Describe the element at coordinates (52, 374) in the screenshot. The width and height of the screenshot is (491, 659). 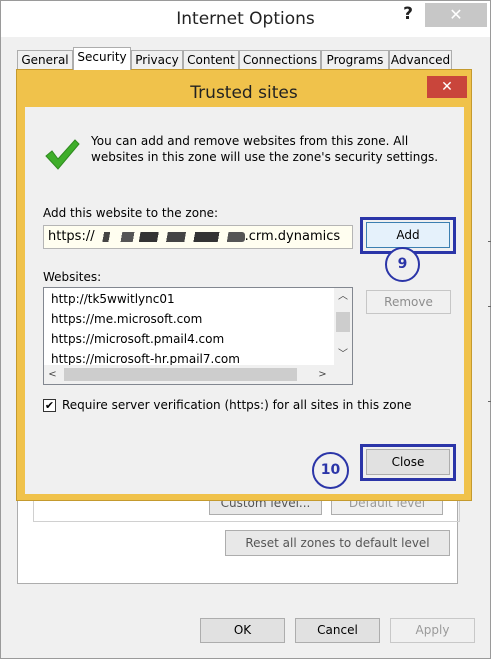
I see `scroll-left-icon: <` at that location.